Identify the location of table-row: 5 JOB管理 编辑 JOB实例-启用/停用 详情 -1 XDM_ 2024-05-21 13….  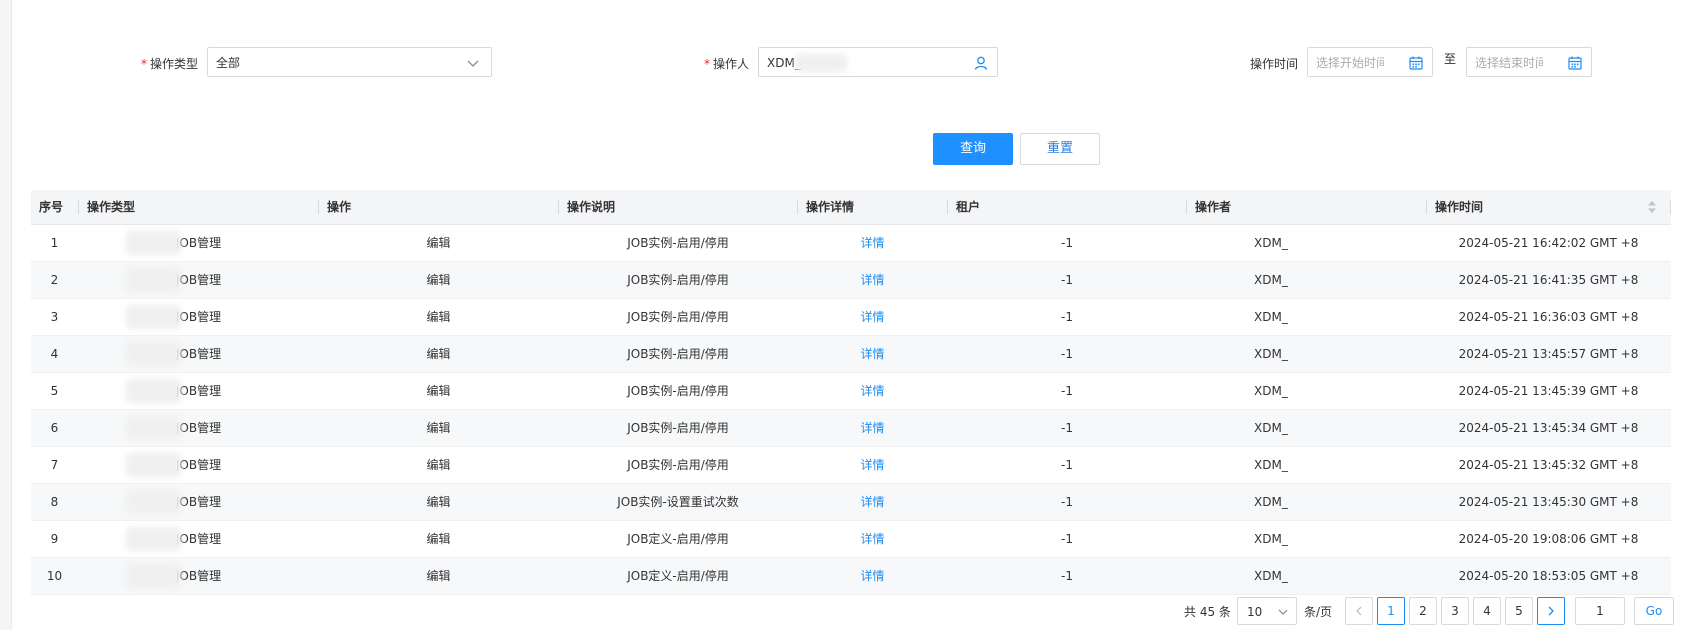
(851, 391).